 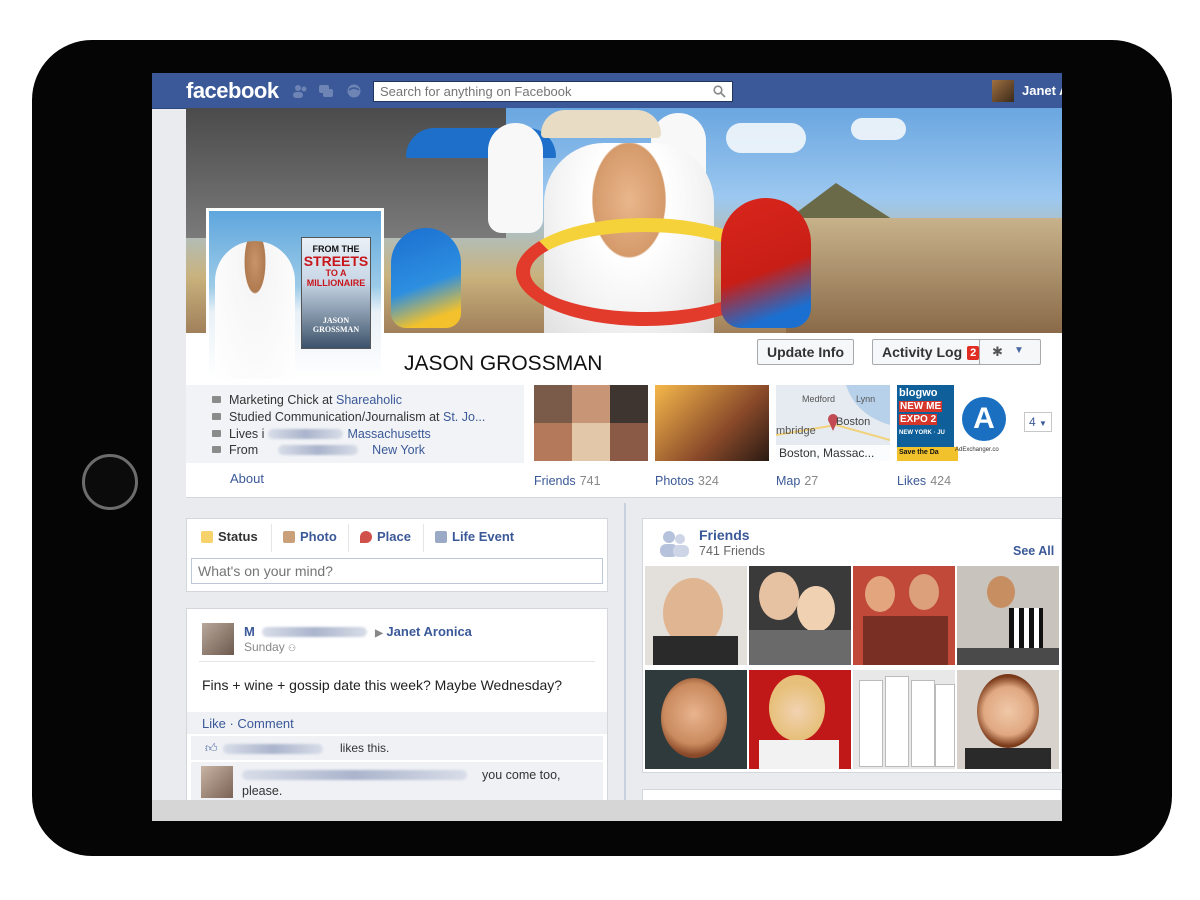 I want to click on divider, so click(x=397, y=661).